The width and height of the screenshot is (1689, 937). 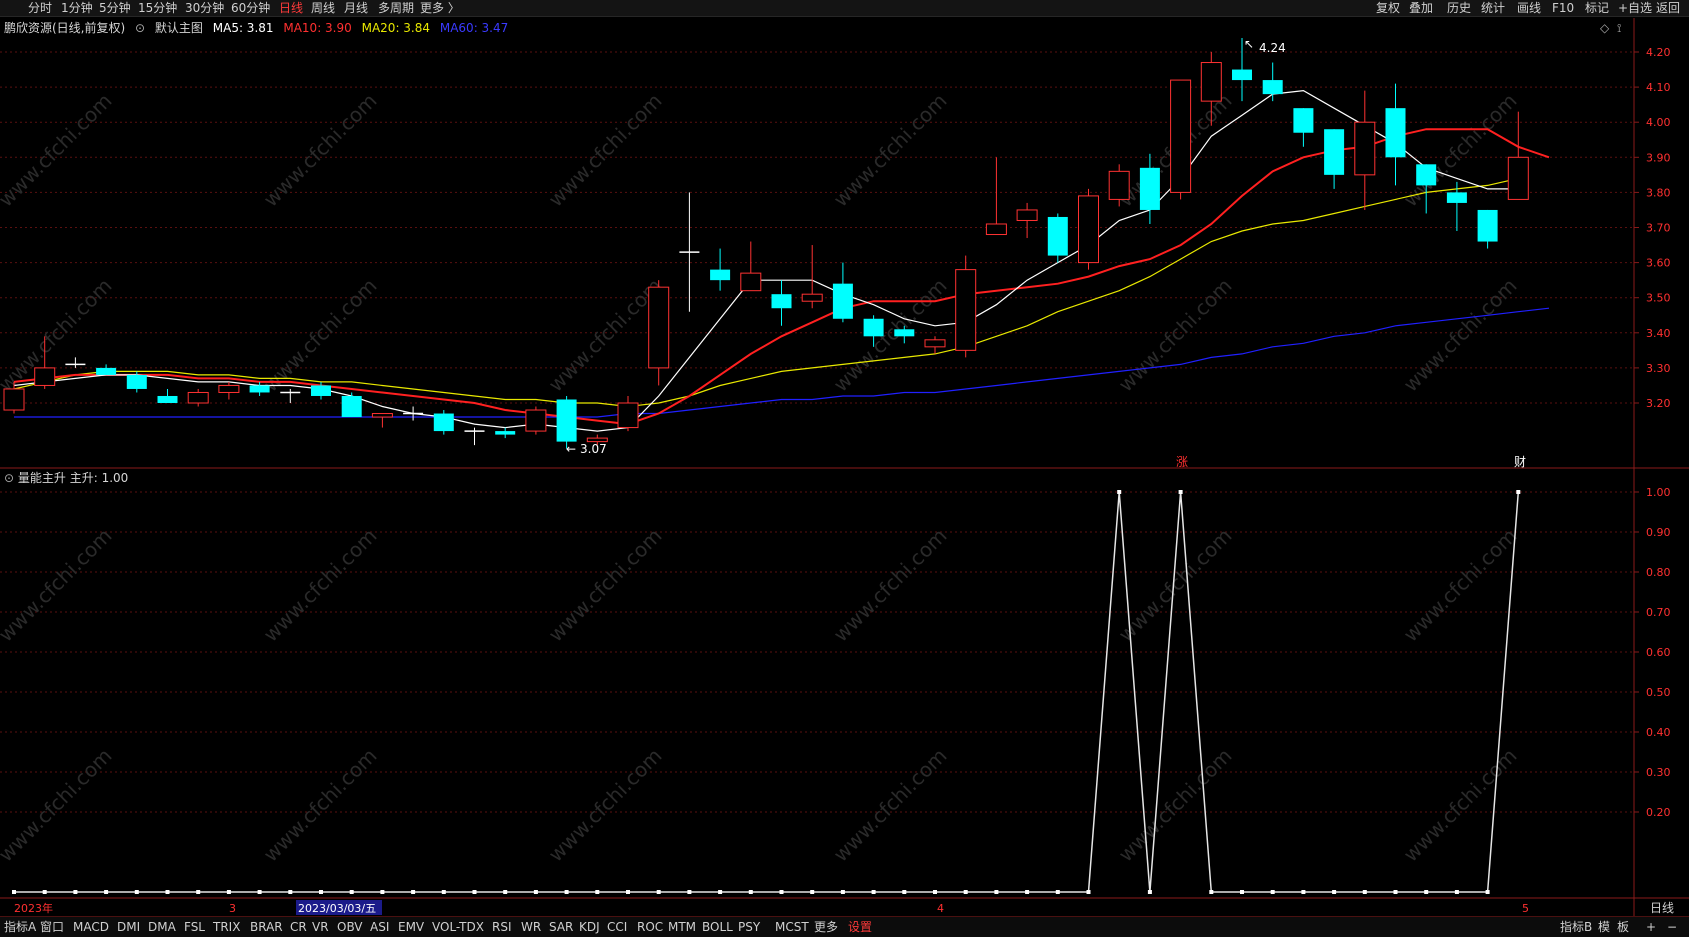 I want to click on x-month-5: 5, so click(x=1525, y=908).